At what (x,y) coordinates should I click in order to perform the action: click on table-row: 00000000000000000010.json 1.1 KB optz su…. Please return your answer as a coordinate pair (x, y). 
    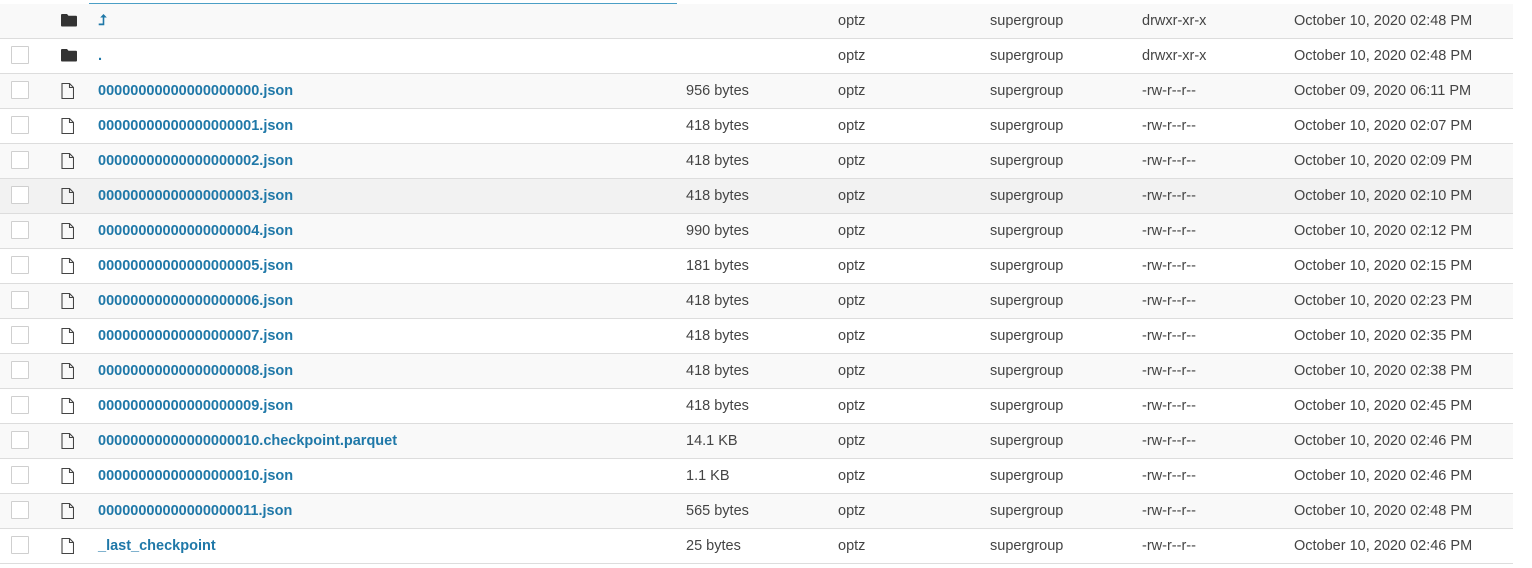
    Looking at the image, I should click on (756, 476).